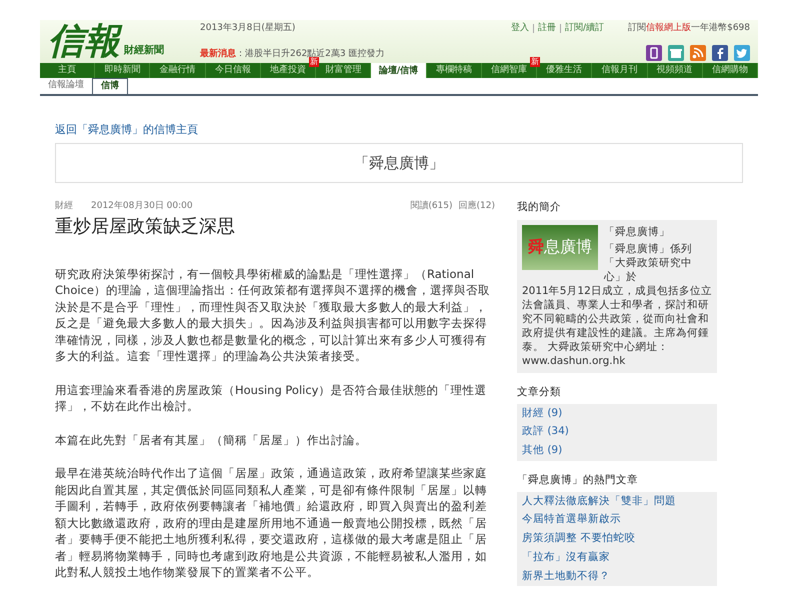 The image size is (800, 600). Describe the element at coordinates (578, 480) in the screenshot. I see `section-heading: 「舜息廣博」的熱門文章` at that location.